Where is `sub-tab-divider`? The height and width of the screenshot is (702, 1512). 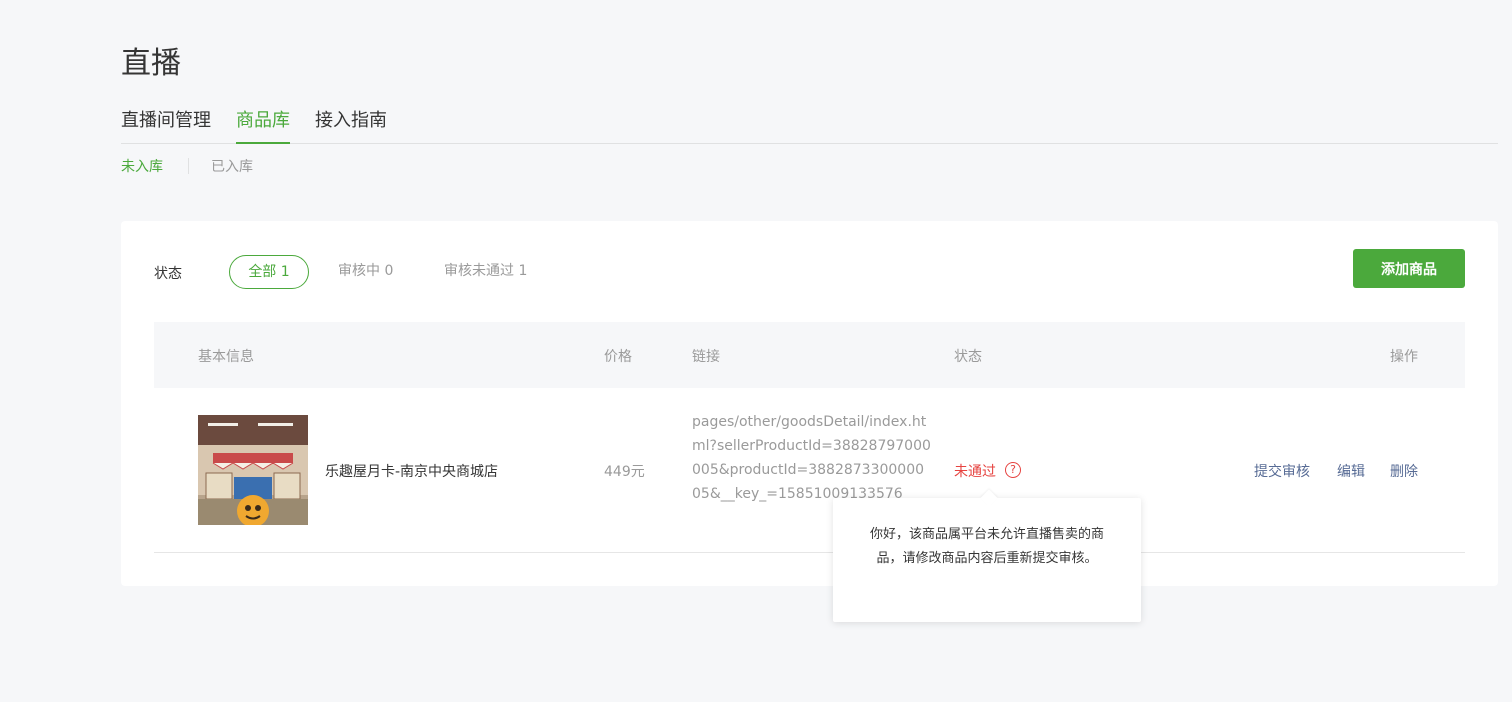 sub-tab-divider is located at coordinates (188, 166).